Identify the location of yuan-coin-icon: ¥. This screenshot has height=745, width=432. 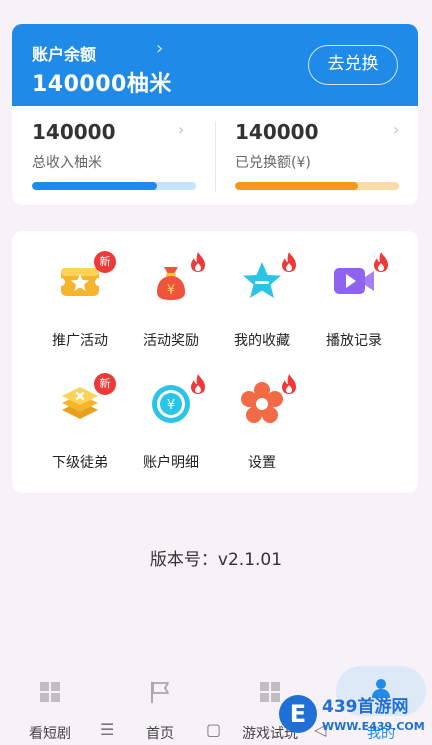
(171, 404).